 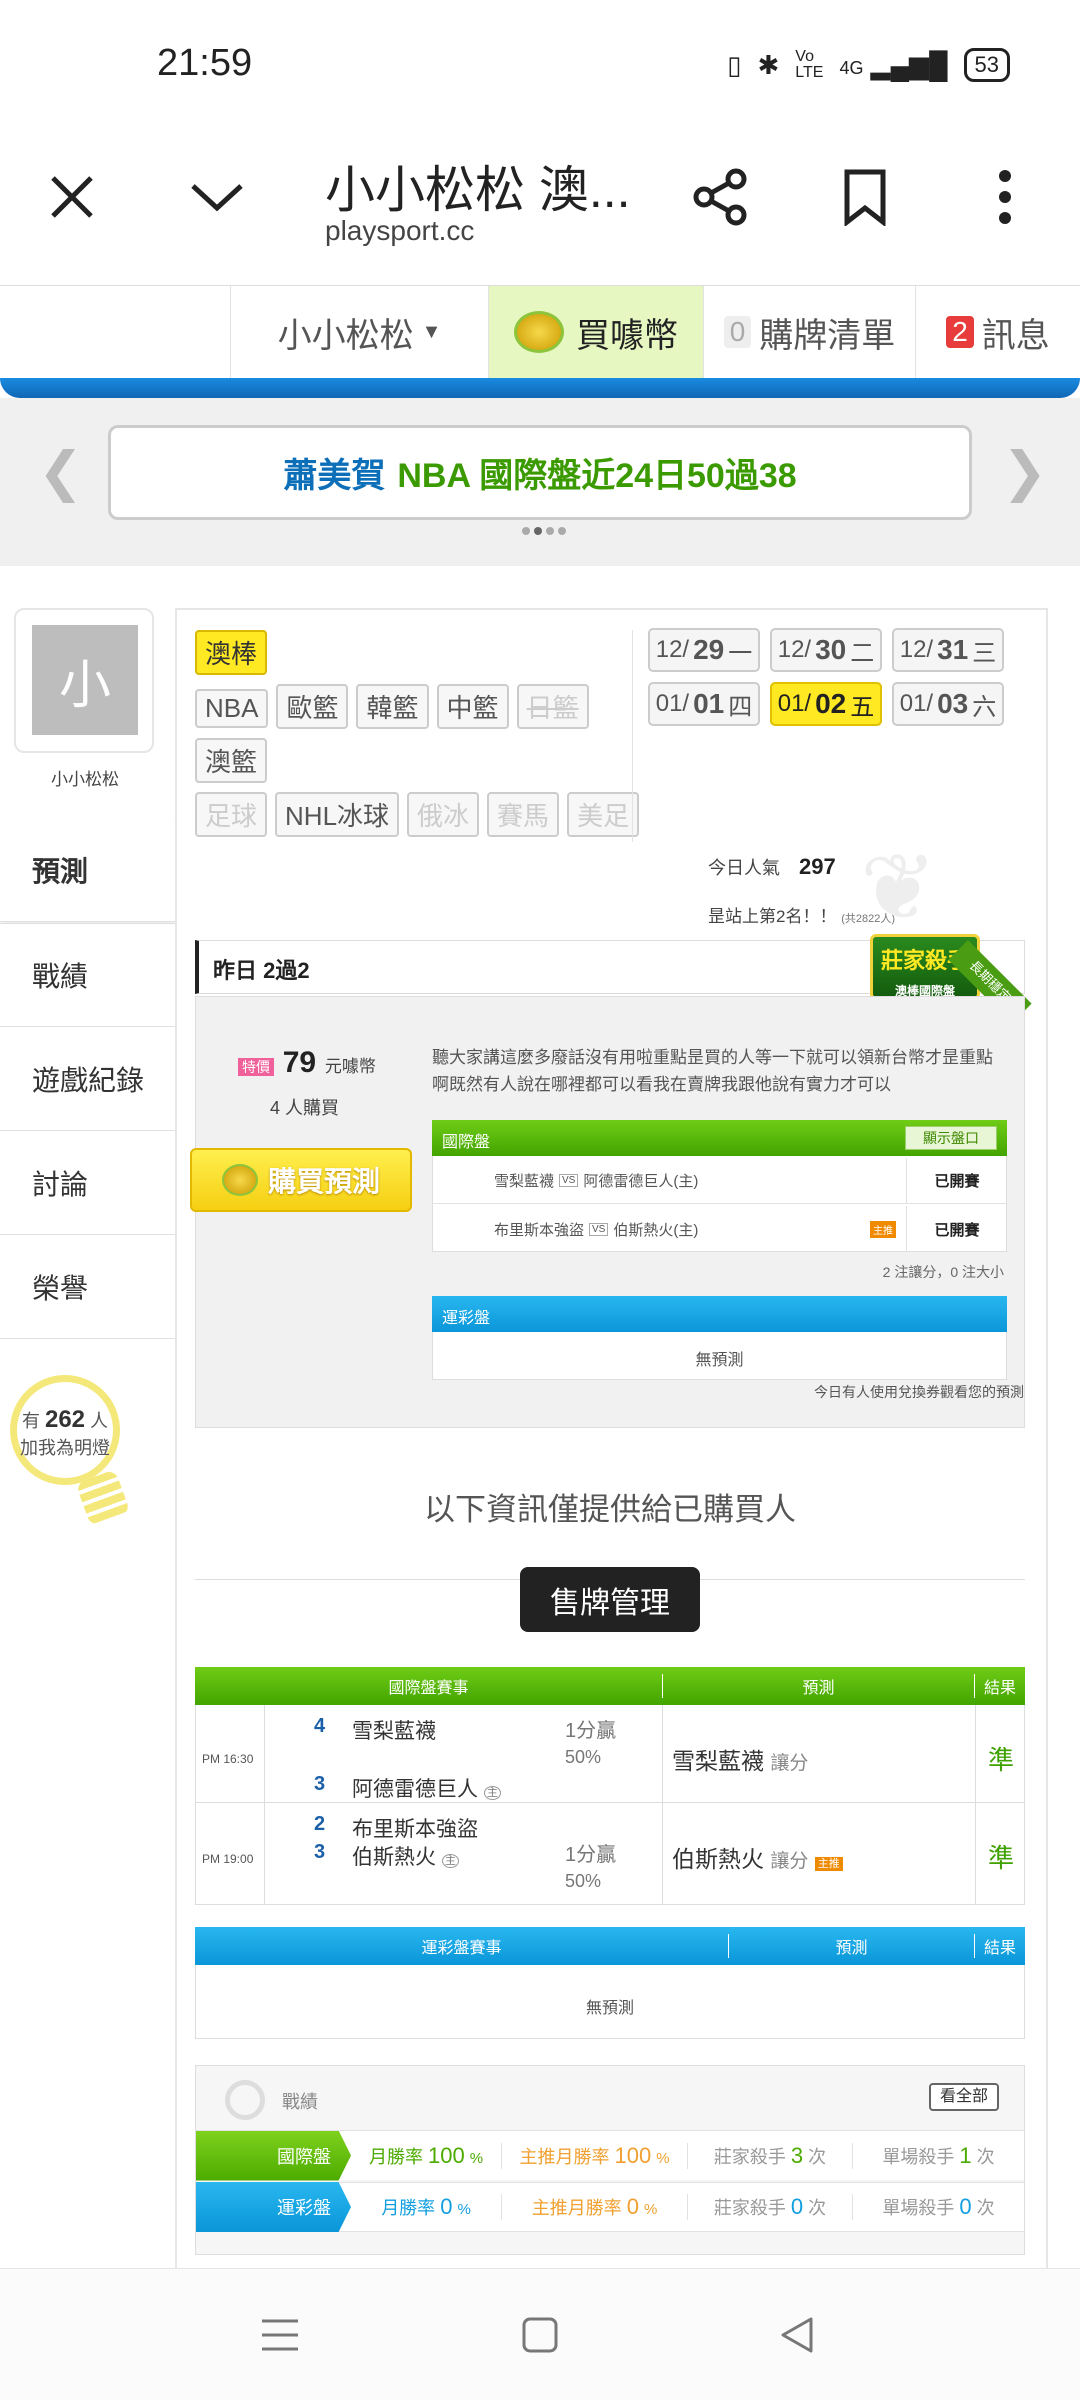 I want to click on back-icon, so click(x=796, y=2335).